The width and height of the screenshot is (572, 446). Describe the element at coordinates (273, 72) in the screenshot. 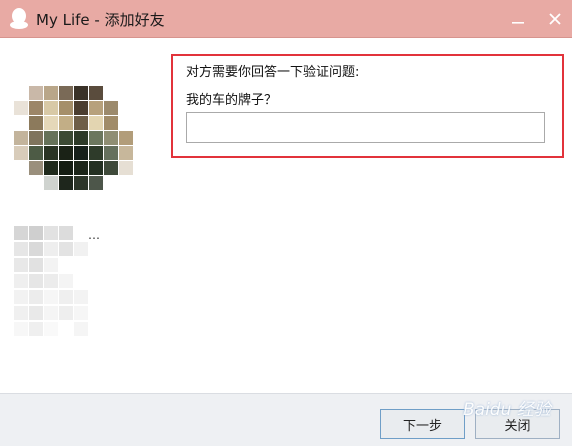

I see `verification-prompt: 对方需要你回答一下验证问题:` at that location.